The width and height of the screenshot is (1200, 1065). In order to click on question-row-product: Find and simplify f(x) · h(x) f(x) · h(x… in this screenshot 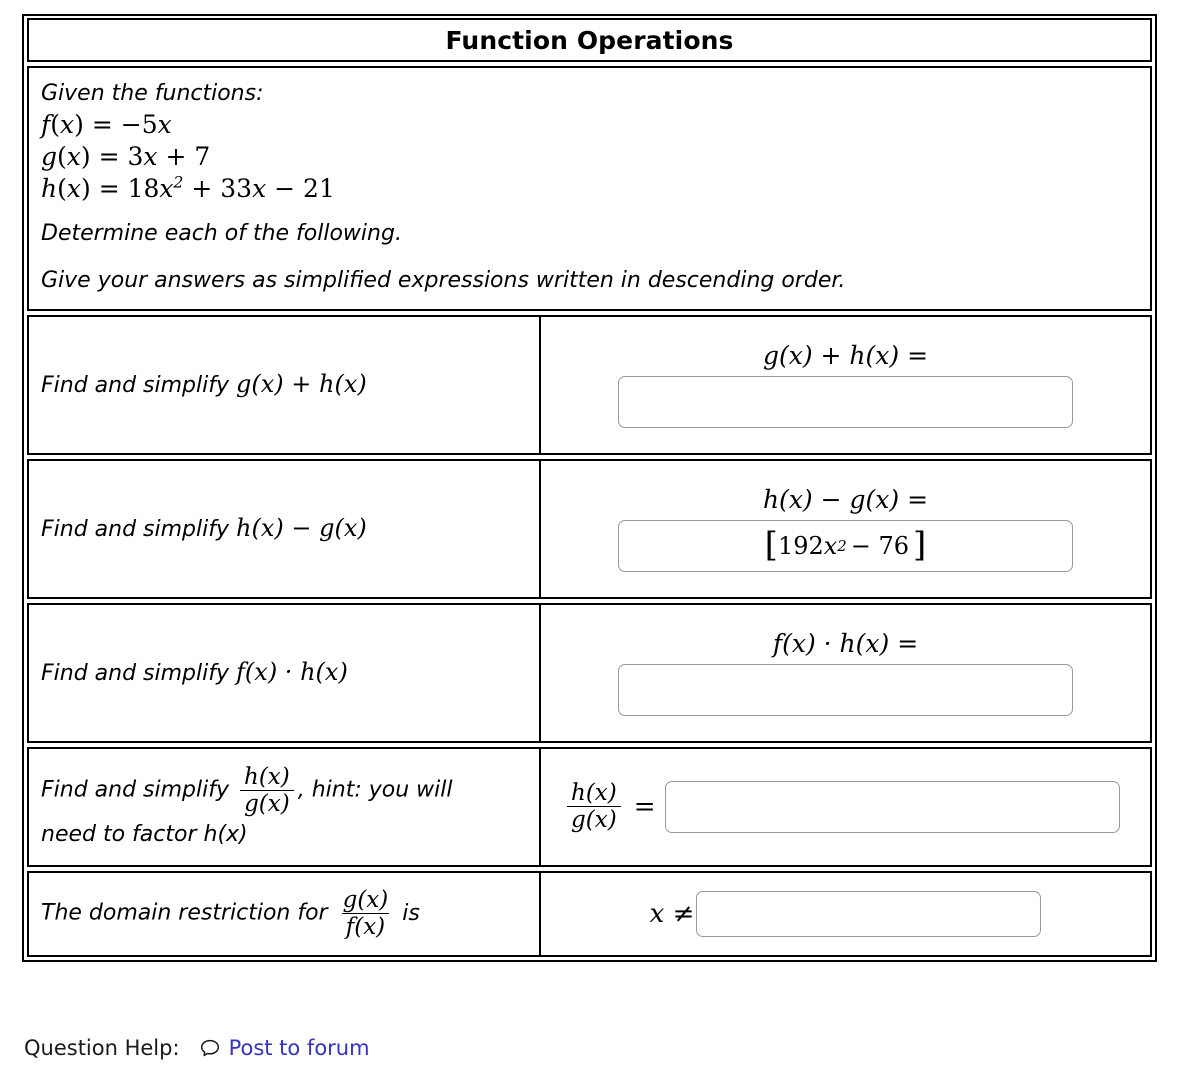, I will do `click(589, 672)`.